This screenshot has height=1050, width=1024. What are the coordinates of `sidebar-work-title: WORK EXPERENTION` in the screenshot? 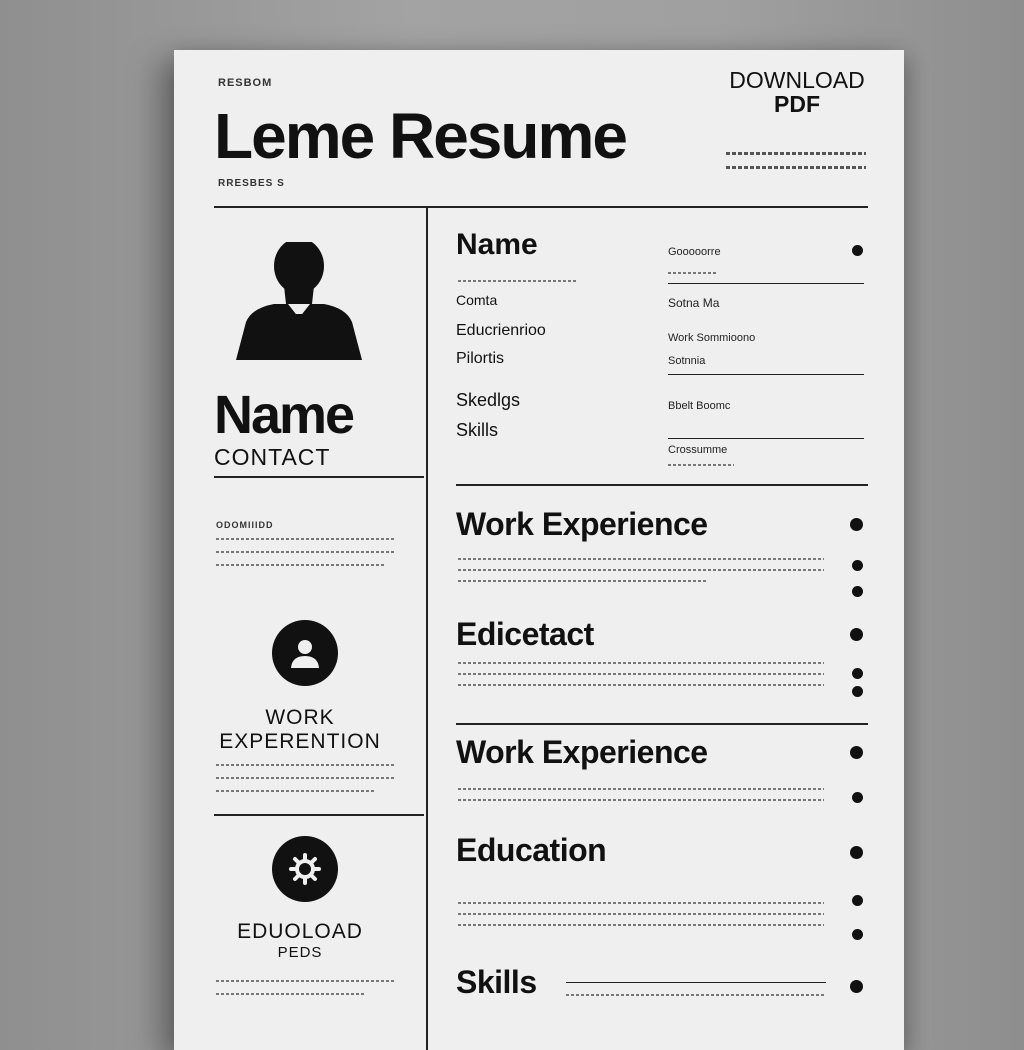 It's located at (300, 730).